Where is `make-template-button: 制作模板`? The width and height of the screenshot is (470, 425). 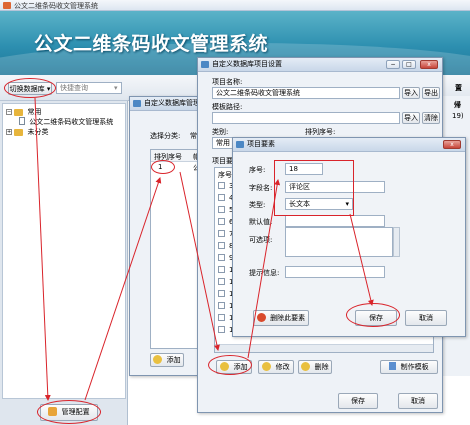
make-template-button: 制作模板 is located at coordinates (409, 367).